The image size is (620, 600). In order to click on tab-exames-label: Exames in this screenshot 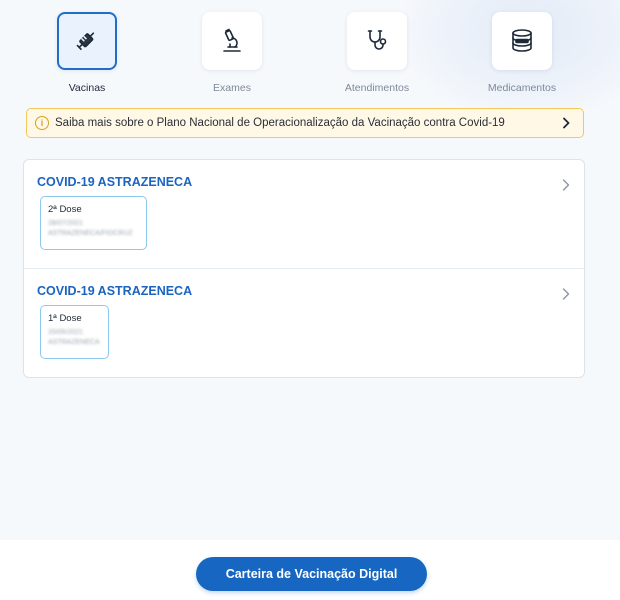, I will do `click(232, 88)`.